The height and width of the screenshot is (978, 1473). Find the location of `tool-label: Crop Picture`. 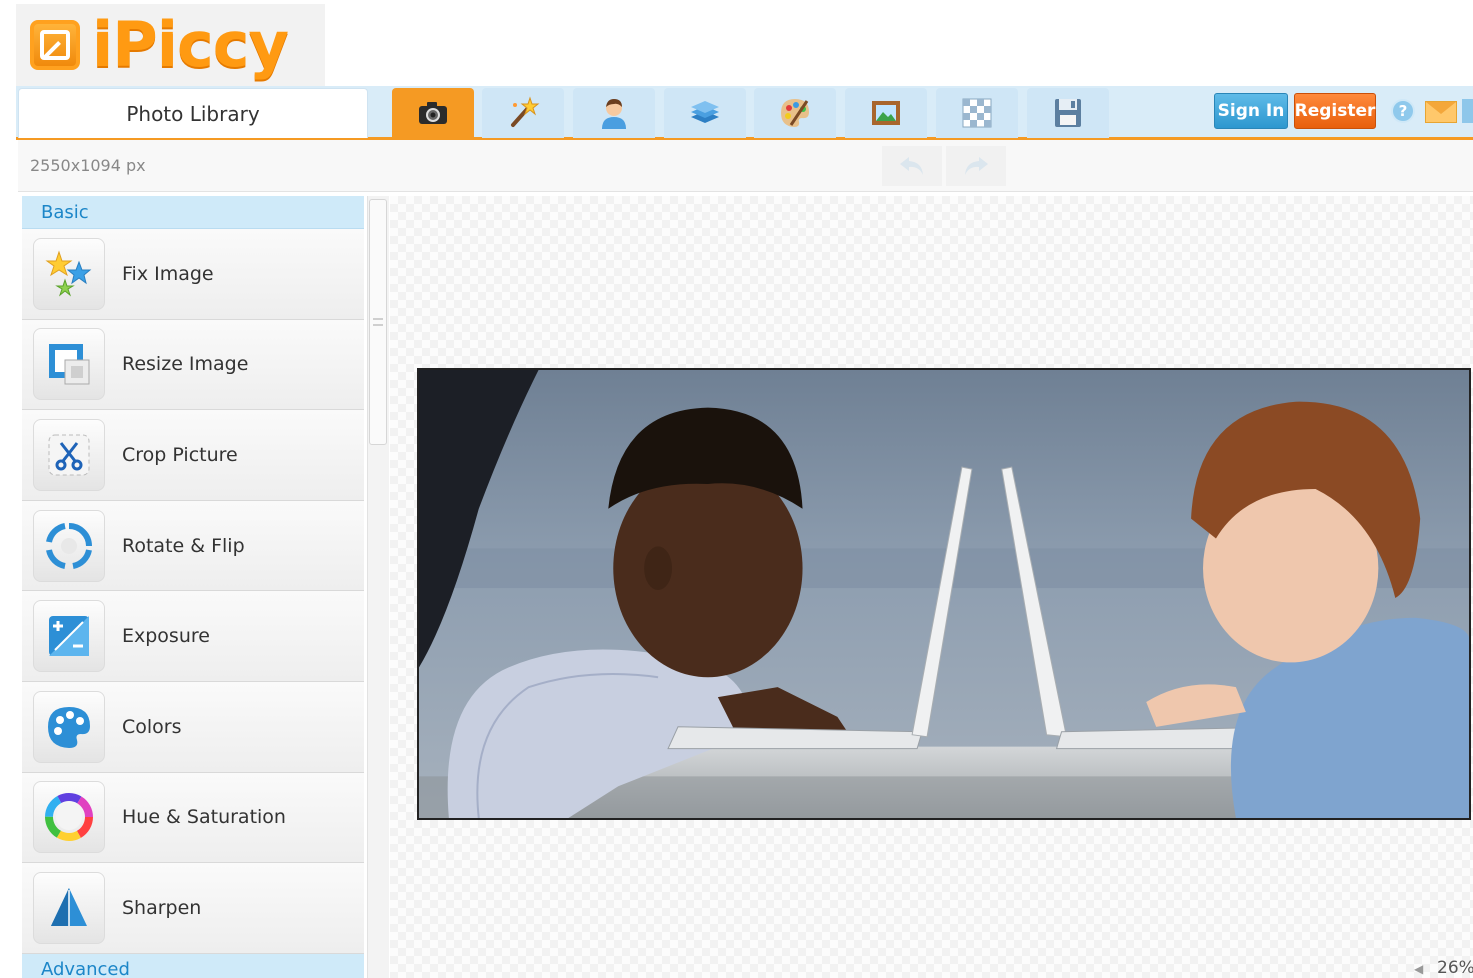

tool-label: Crop Picture is located at coordinates (180, 454).